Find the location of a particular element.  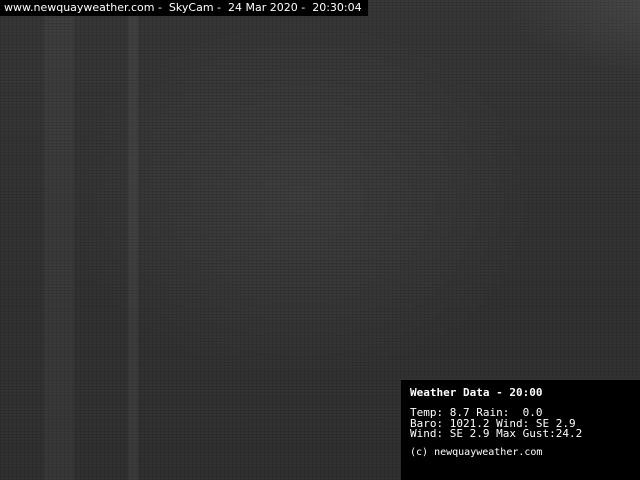

weather-panel-title: Weather Data - 20:00 is located at coordinates (476, 392).